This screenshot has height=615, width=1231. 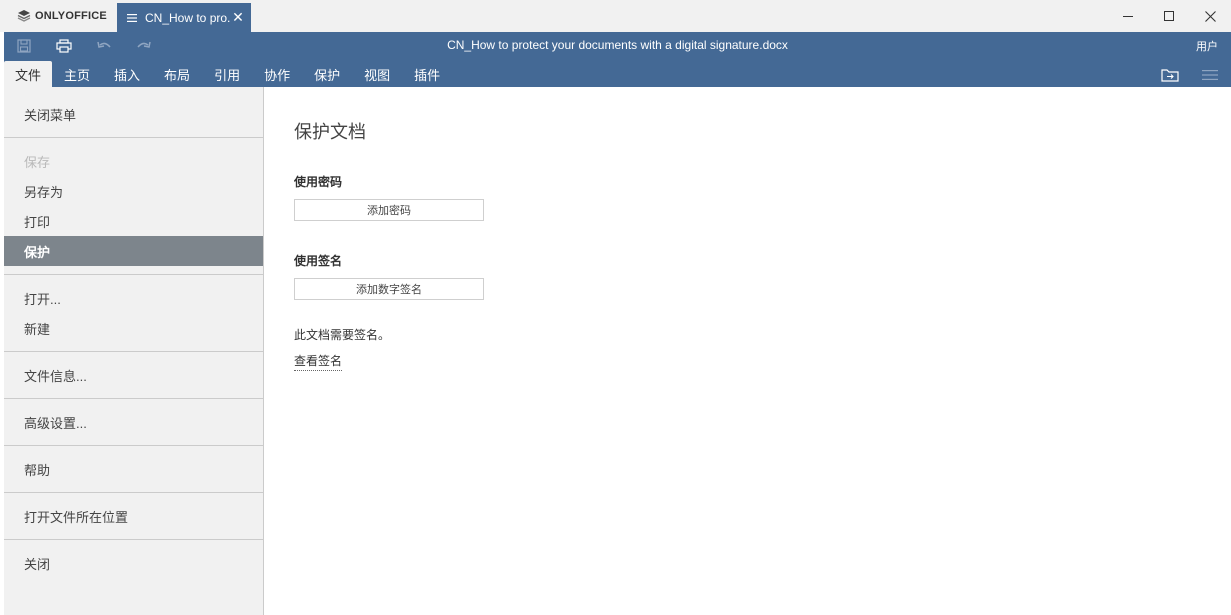 What do you see at coordinates (28, 74) in the screenshot?
I see `tab-file: 文件` at bounding box center [28, 74].